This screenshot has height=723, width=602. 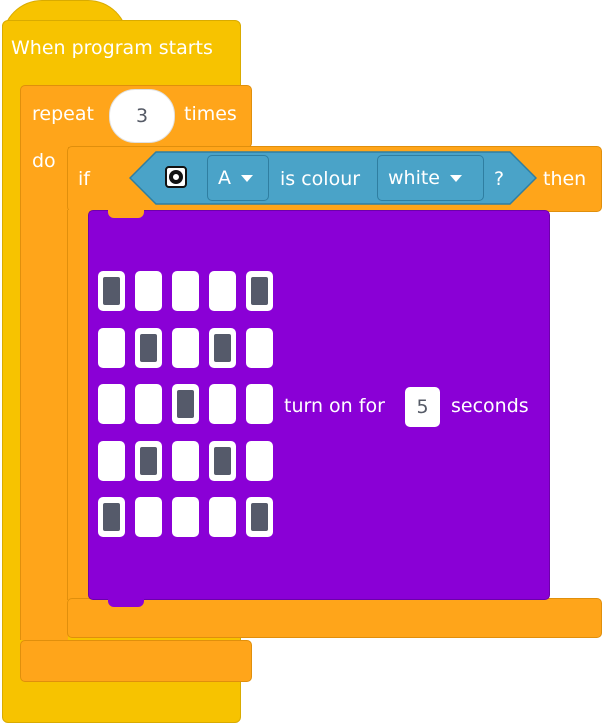 What do you see at coordinates (63, 114) in the screenshot?
I see `repeat-label: repeat` at bounding box center [63, 114].